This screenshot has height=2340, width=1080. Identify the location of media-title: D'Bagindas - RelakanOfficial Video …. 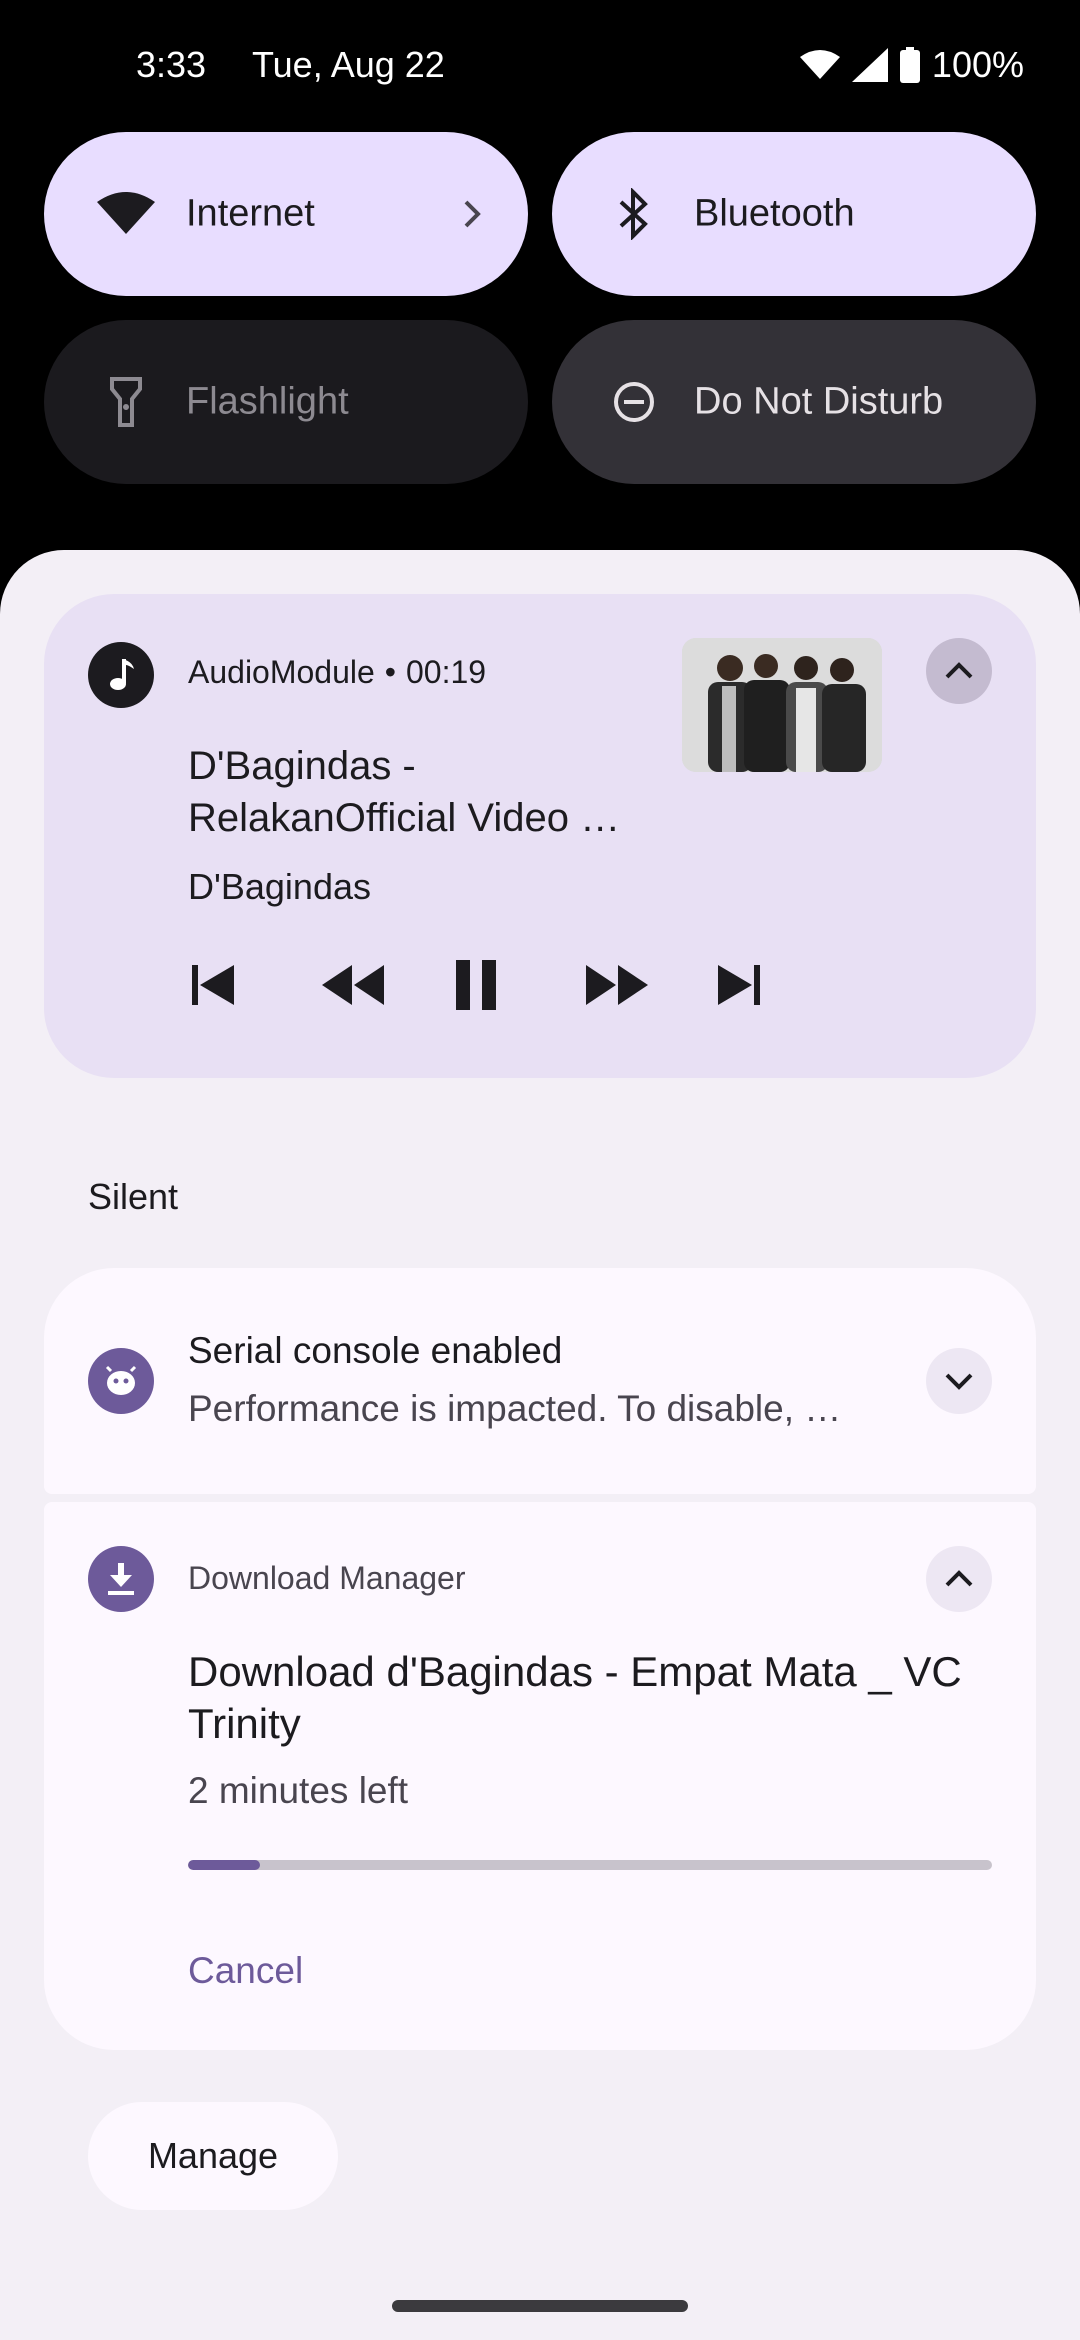
(404, 792).